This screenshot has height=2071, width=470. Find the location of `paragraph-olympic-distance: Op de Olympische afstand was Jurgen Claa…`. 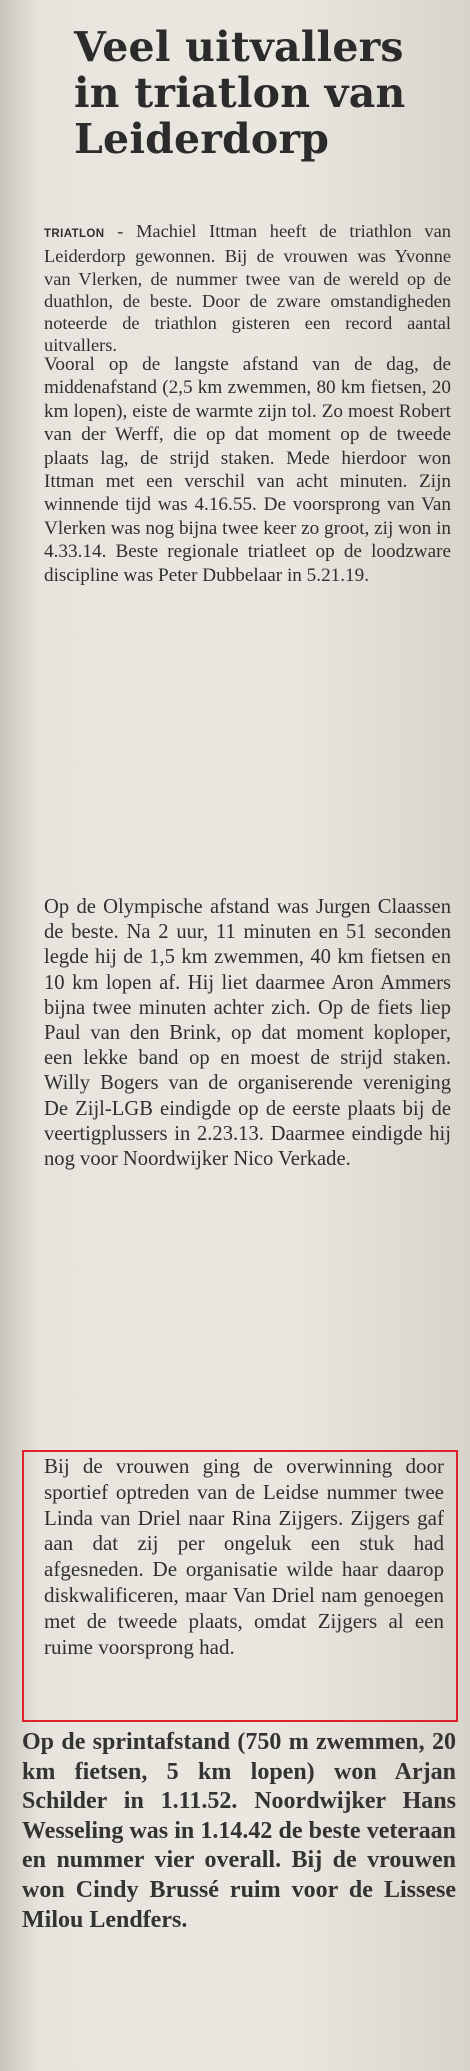

paragraph-olympic-distance: Op de Olympische afstand was Jurgen Claa… is located at coordinates (247, 1033).